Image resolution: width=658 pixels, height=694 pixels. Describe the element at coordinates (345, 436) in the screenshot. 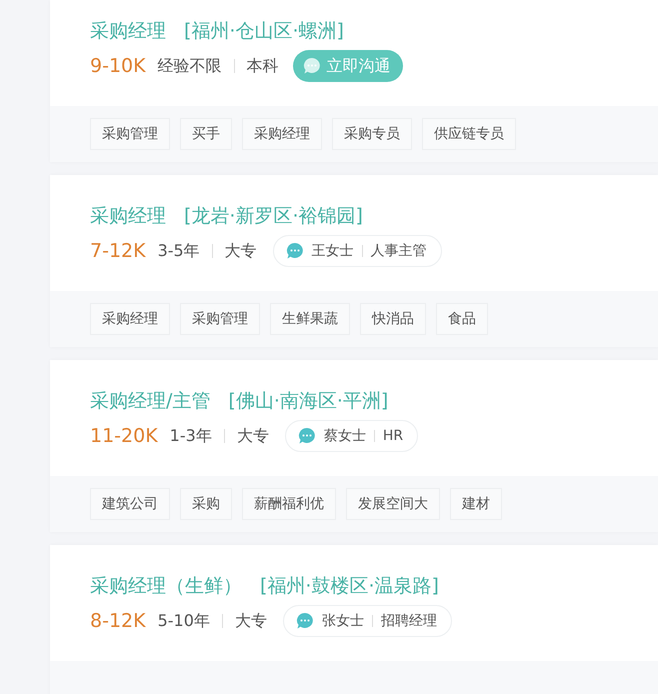

I see `recruiter-name: 蔡女士` at that location.